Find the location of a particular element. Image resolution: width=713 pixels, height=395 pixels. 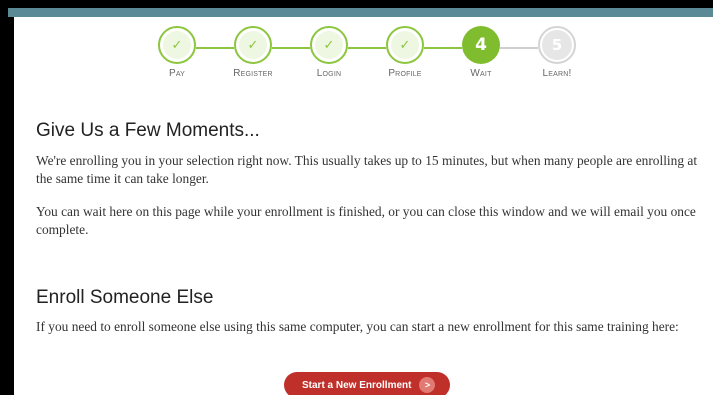

enroll-heading: Enroll Someone Else is located at coordinates (125, 297).